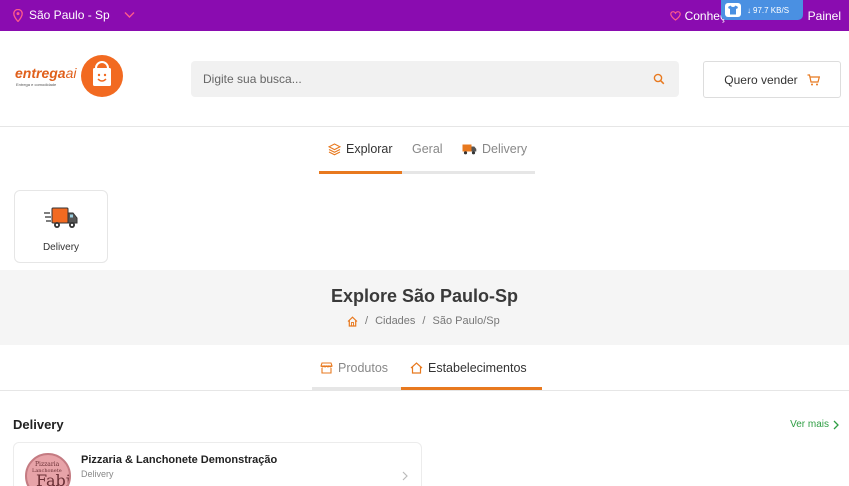  I want to click on establishment-name: Pizzaria & Lanchonete Demonstração, so click(179, 460).